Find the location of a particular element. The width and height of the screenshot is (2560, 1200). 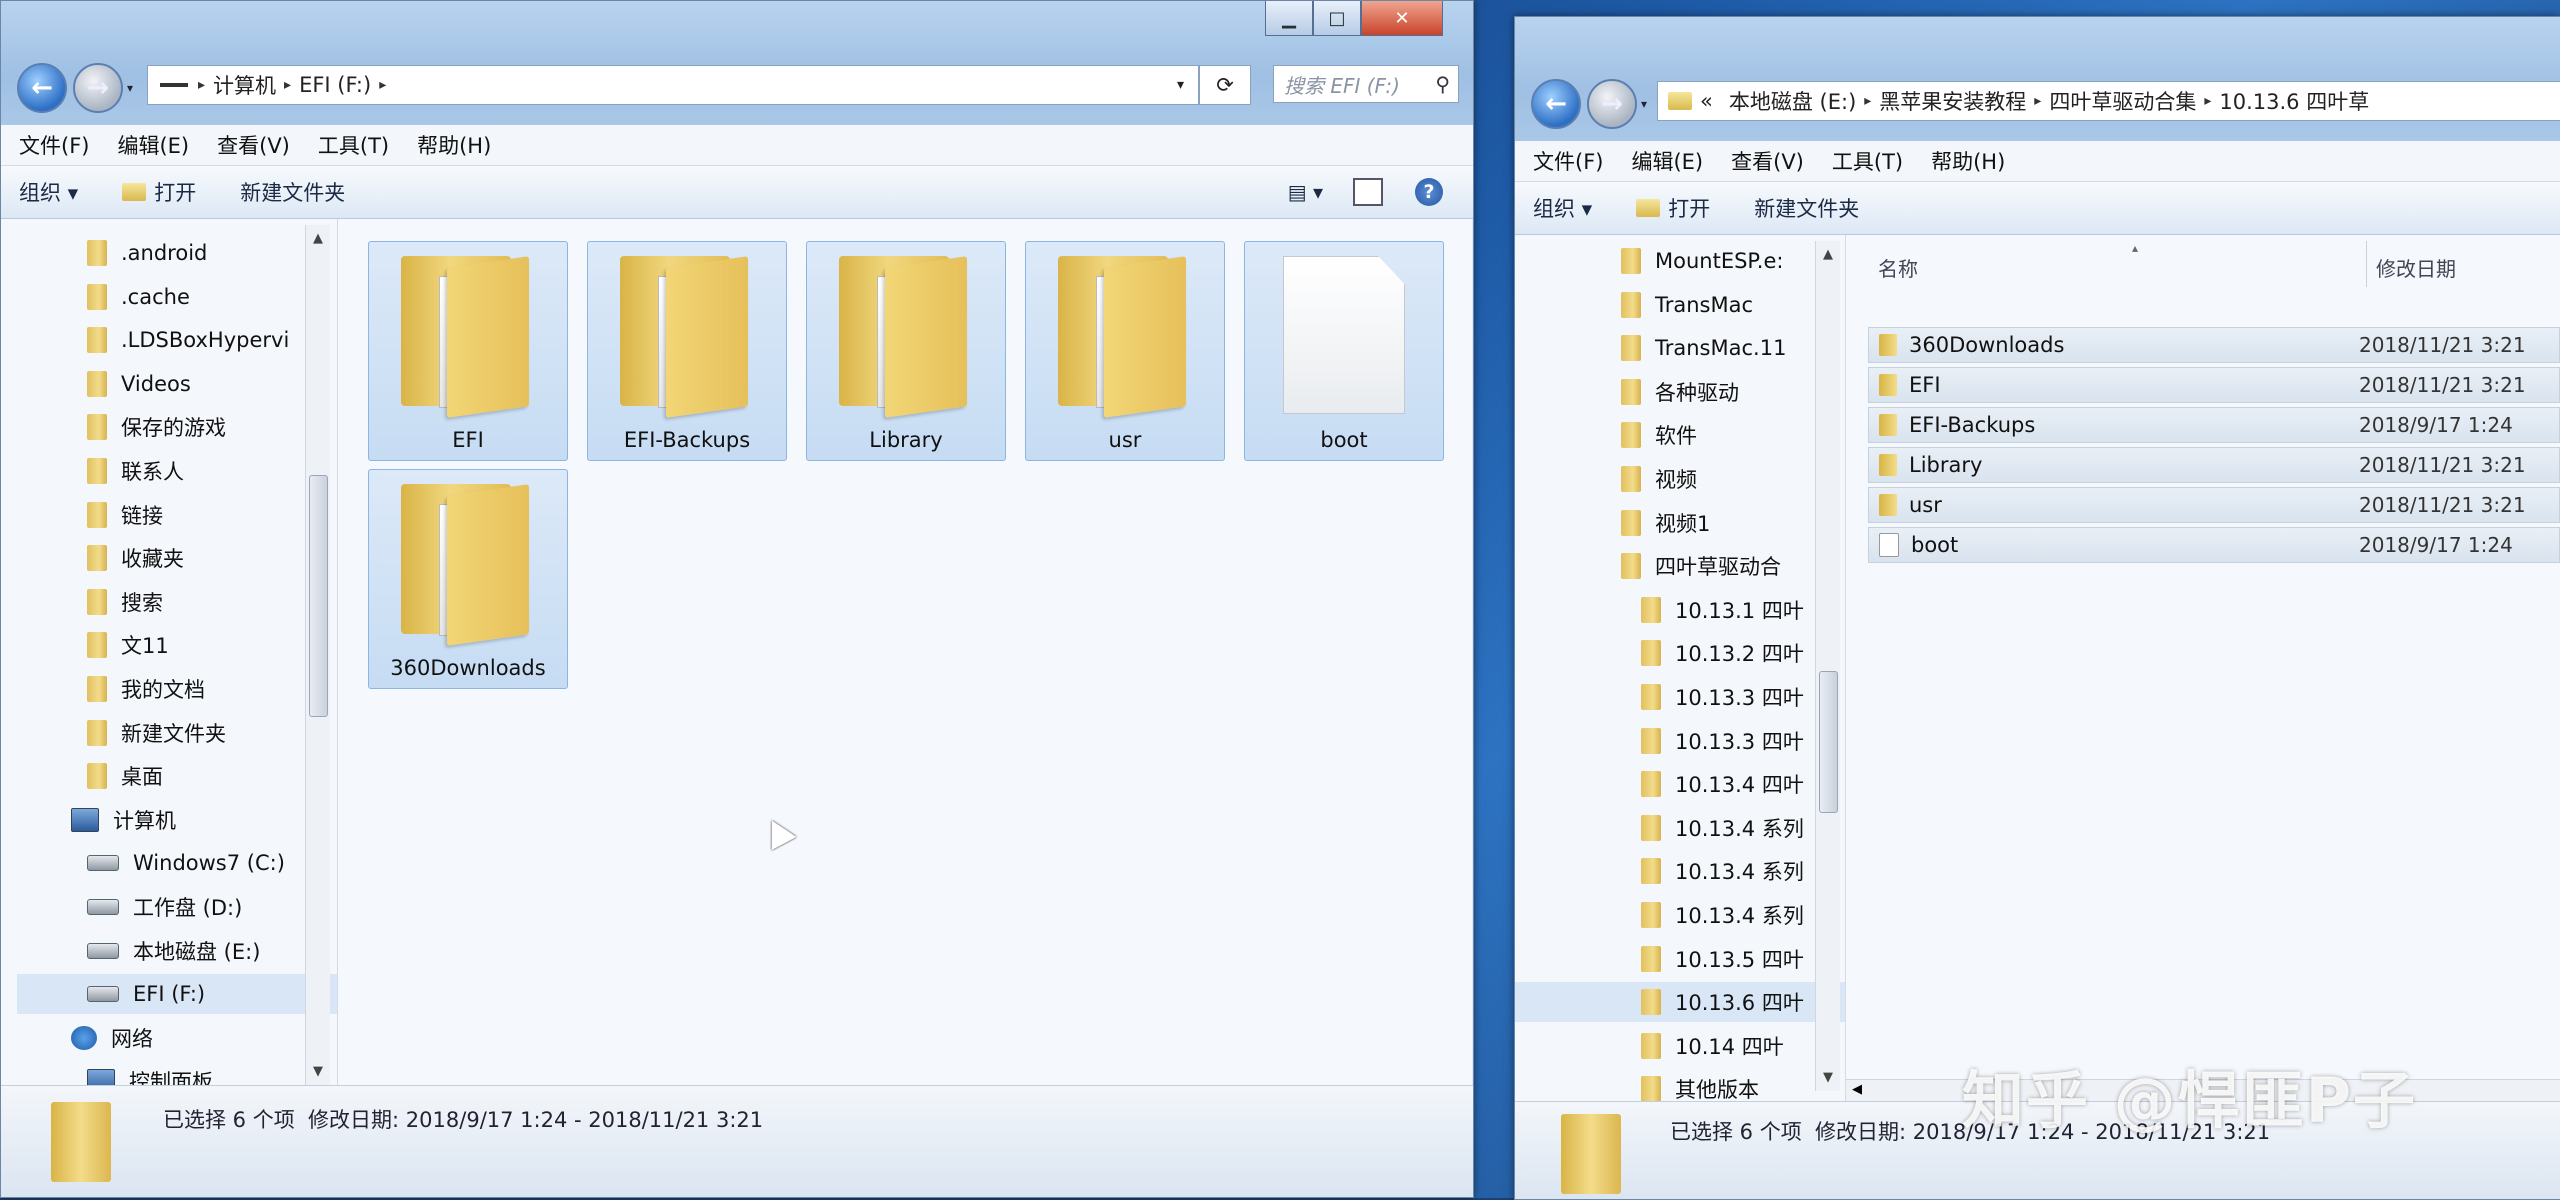

right-nav-item: 其他版本 is located at coordinates (1700, 1085).